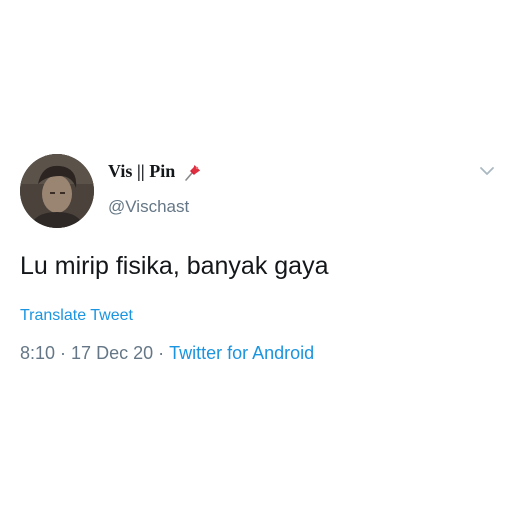 The image size is (512, 512). What do you see at coordinates (174, 266) in the screenshot?
I see `tweet-text: Lu mirip fisika, banyak gaya` at bounding box center [174, 266].